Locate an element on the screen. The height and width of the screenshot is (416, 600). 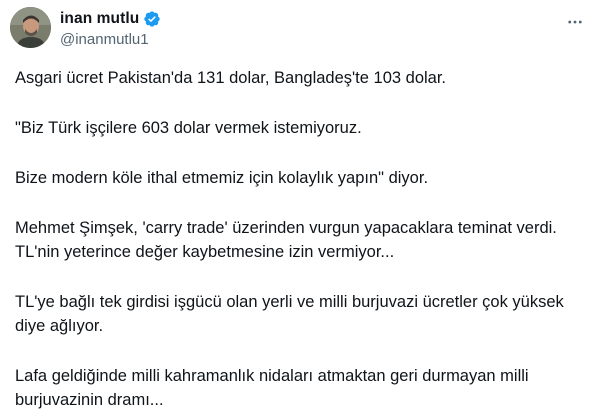
author-display-name: inan mutlu is located at coordinates (99, 19).